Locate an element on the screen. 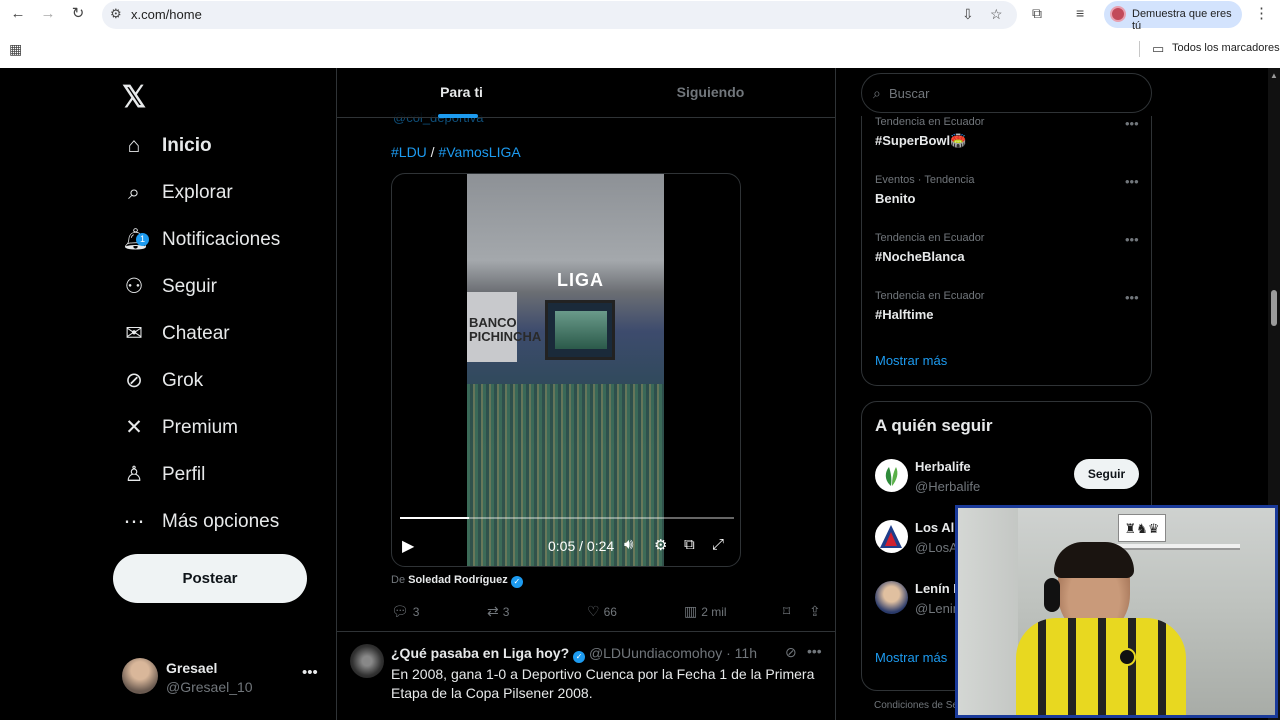  nav-notifications: 🔔︎1 Notificaciones is located at coordinates (201, 240).